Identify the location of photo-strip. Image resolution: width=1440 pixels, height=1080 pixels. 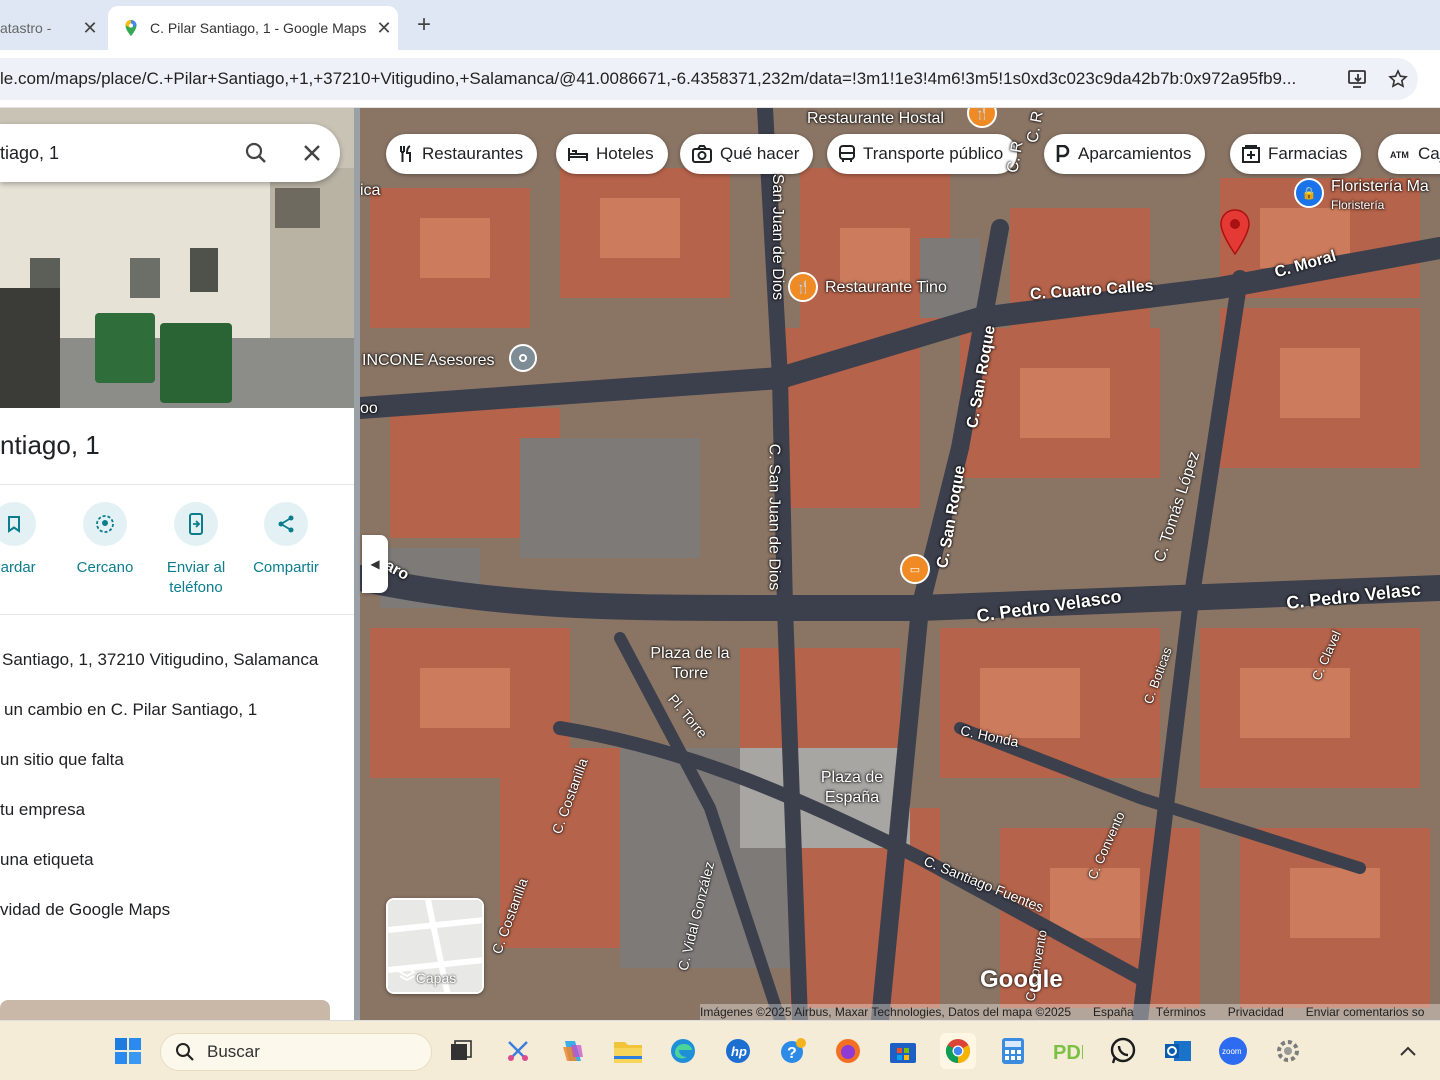
(165, 1010).